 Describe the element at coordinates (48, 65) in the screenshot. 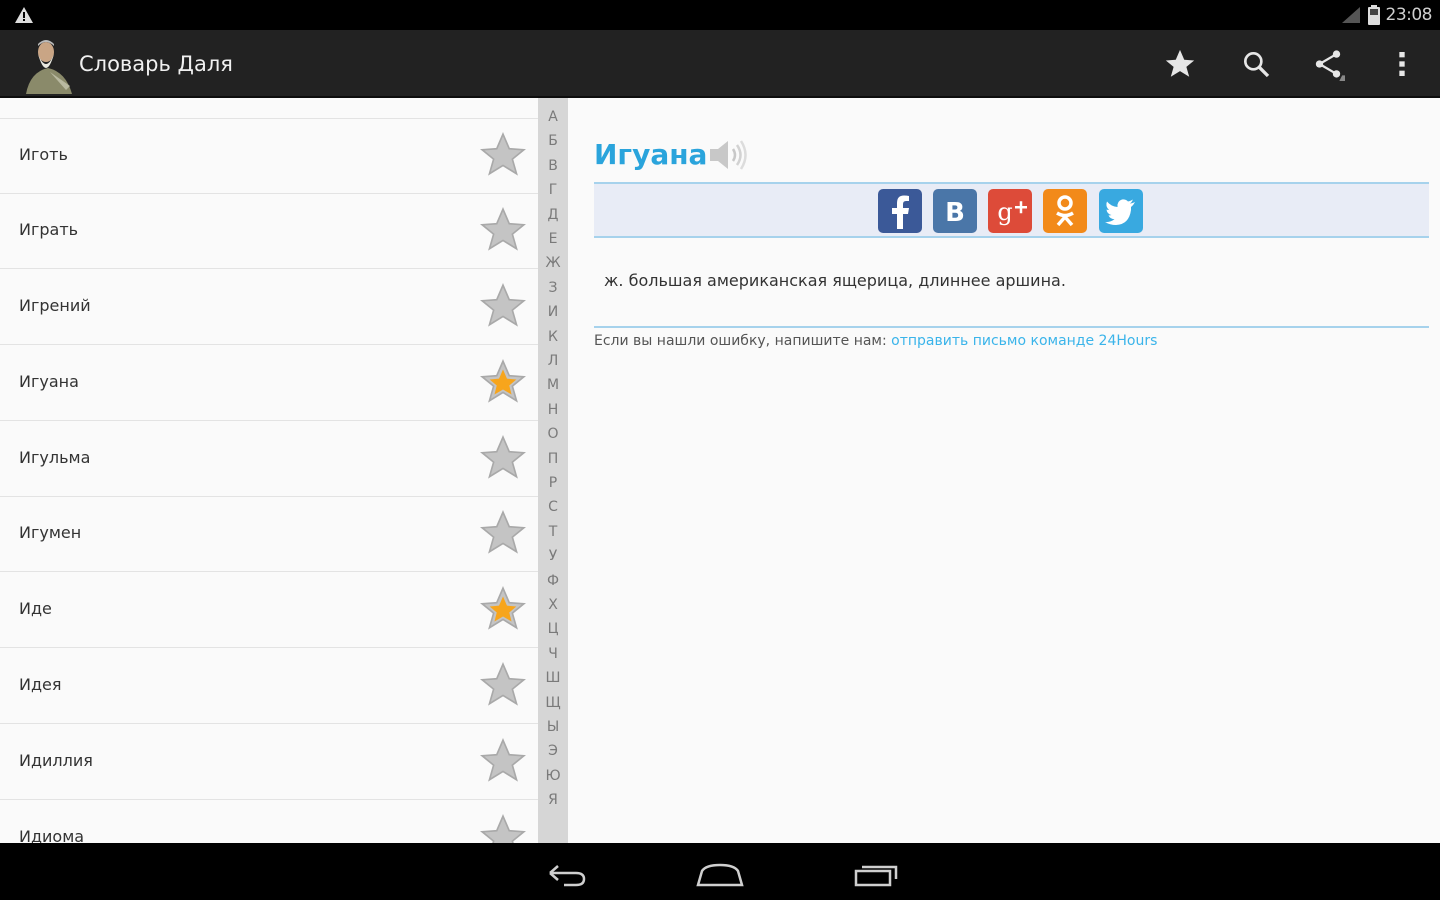

I see `dal-portrait-icon` at that location.